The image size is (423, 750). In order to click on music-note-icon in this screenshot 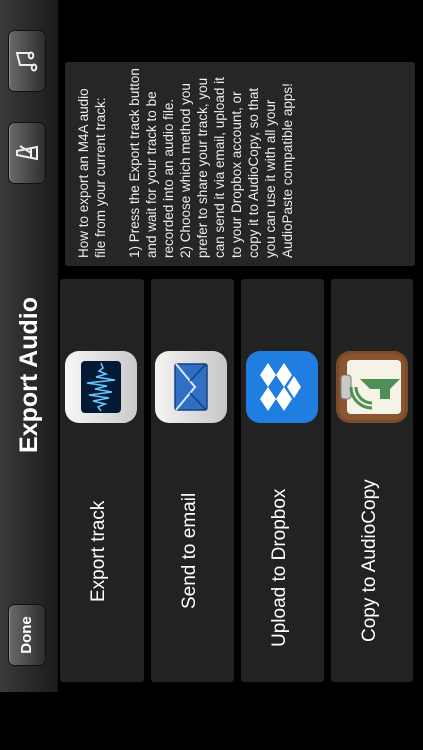, I will do `click(26, 61)`.